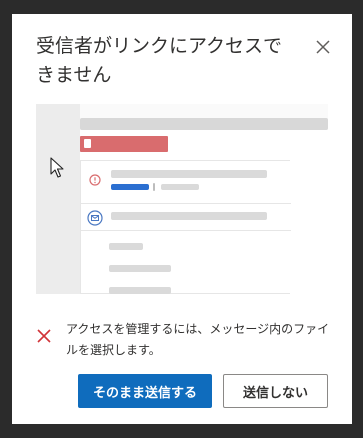 This screenshot has height=438, width=363. I want to click on cursor-icon, so click(57, 167).